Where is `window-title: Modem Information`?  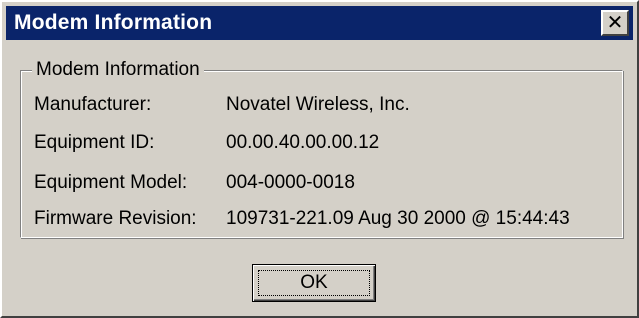
window-title: Modem Information is located at coordinates (113, 22).